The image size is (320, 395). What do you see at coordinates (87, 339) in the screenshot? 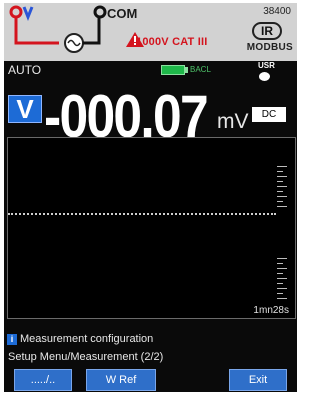
I see `info-text: Measurement configuration` at bounding box center [87, 339].